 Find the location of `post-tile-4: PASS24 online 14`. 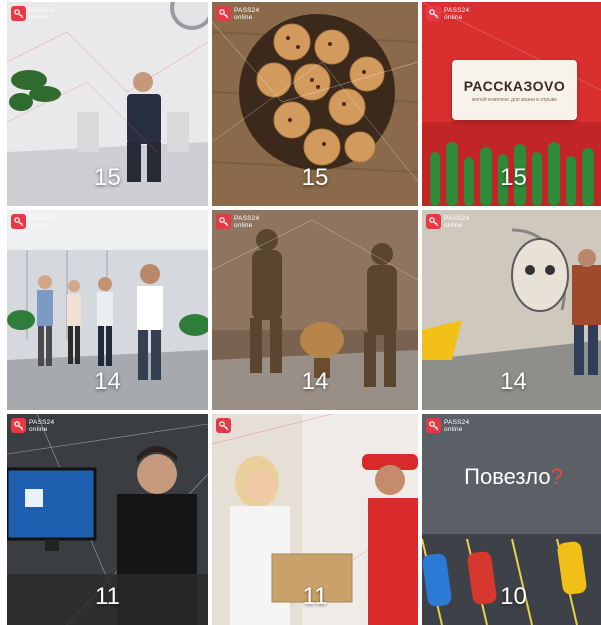

post-tile-4: PASS24 online 14 is located at coordinates (107, 310).